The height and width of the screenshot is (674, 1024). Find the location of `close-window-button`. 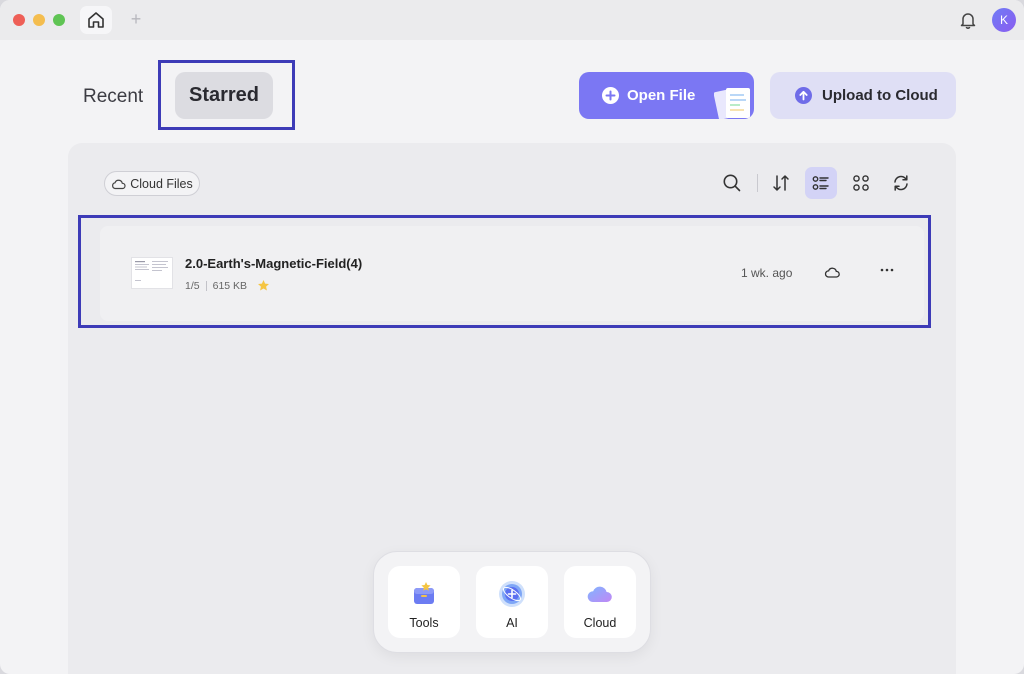

close-window-button is located at coordinates (19, 20).